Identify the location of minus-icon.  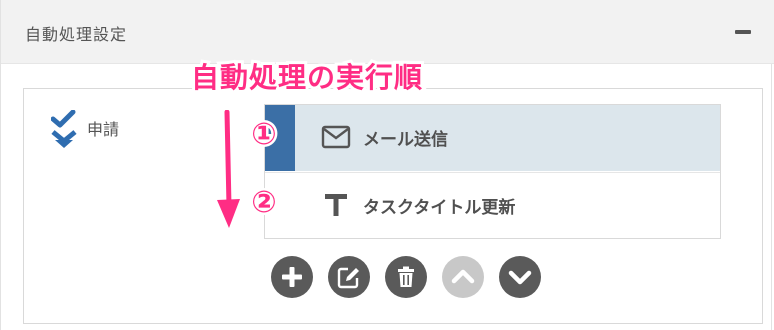
(743, 32).